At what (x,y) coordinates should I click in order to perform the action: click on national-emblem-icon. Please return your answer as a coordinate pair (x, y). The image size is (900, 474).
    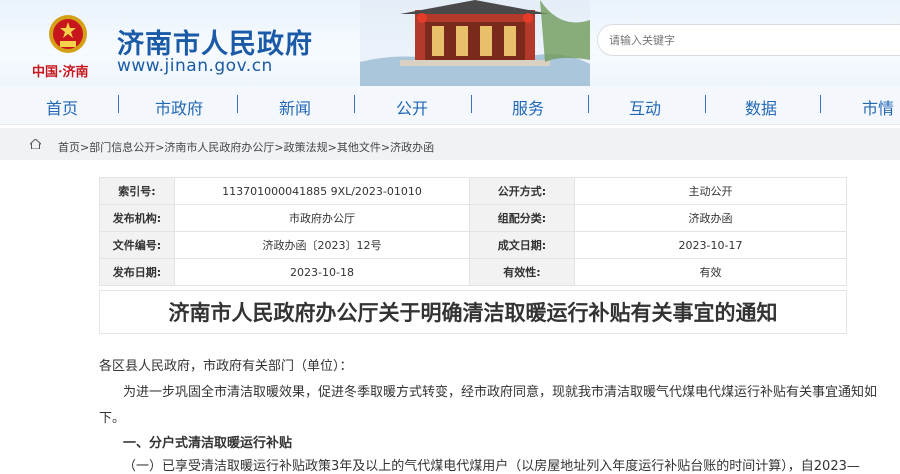
    Looking at the image, I should click on (68, 34).